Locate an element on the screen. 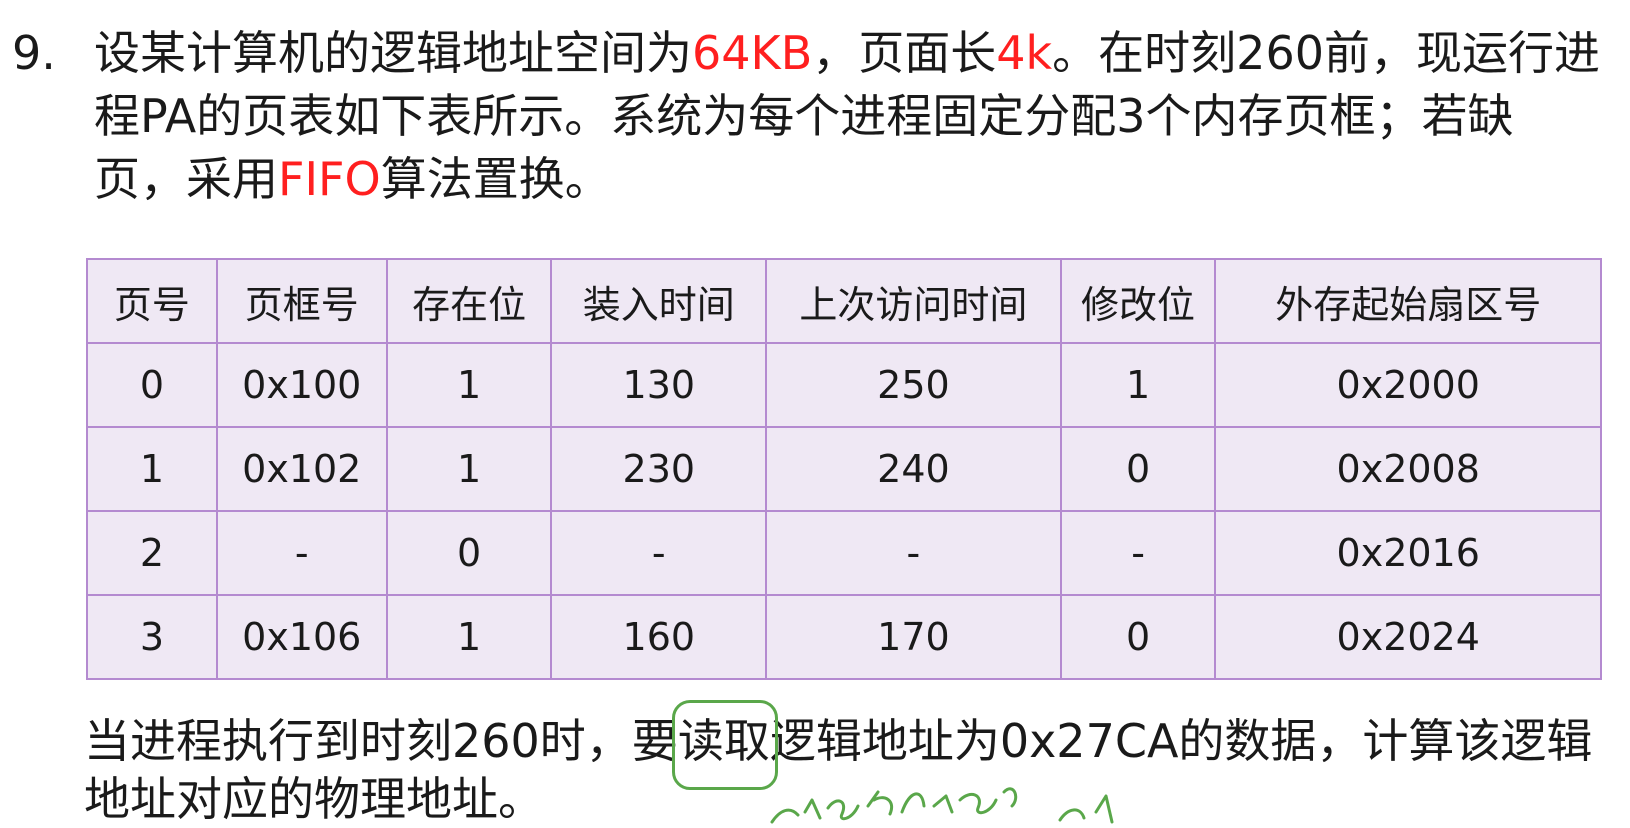  table-row: 0 0x100 1 130 250 1 0x2000 is located at coordinates (844, 385).